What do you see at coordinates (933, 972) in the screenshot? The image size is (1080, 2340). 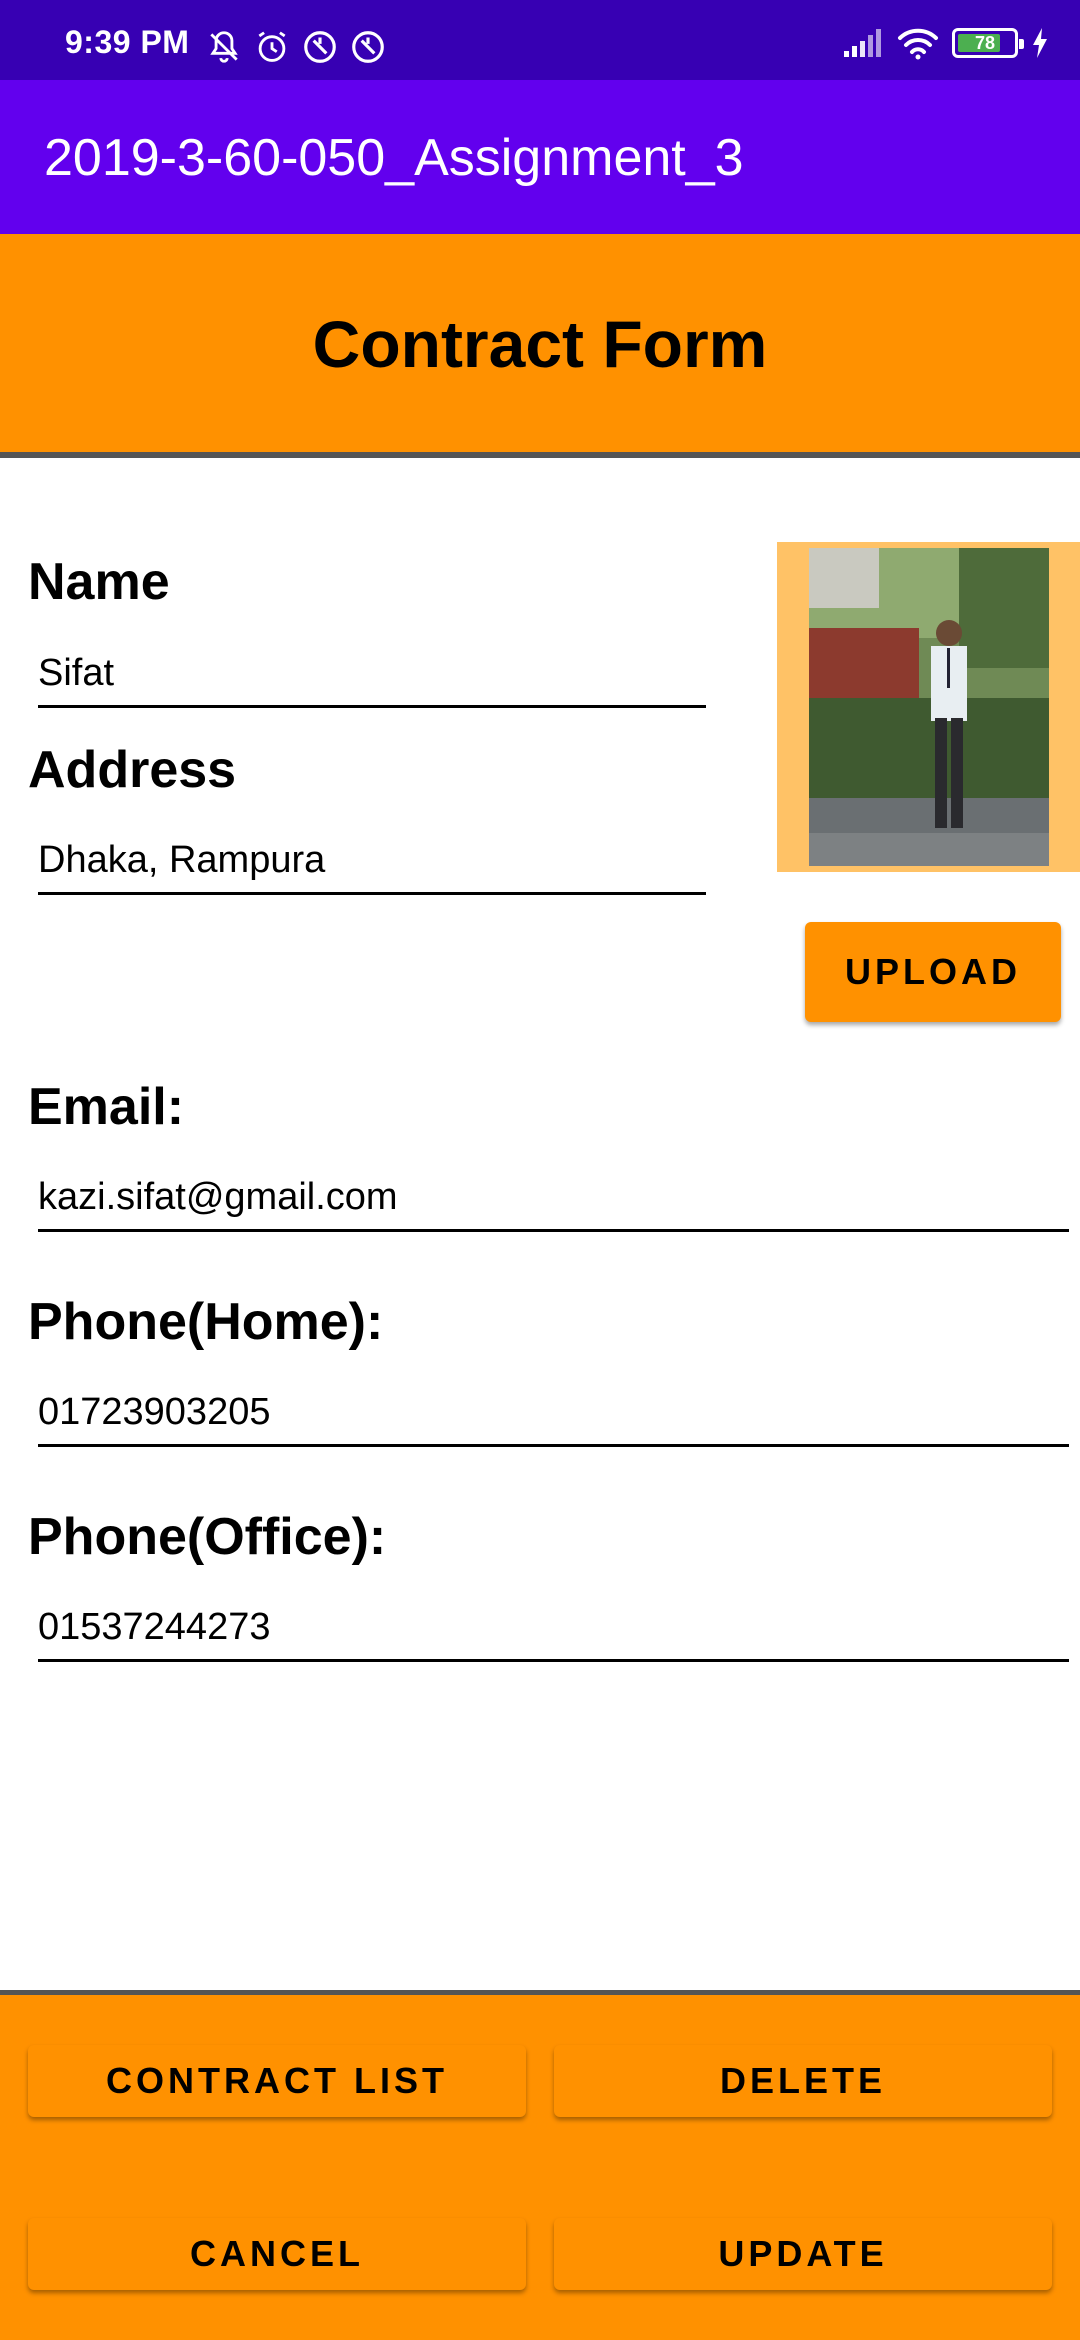 I see `upload-button: UPLOAD` at bounding box center [933, 972].